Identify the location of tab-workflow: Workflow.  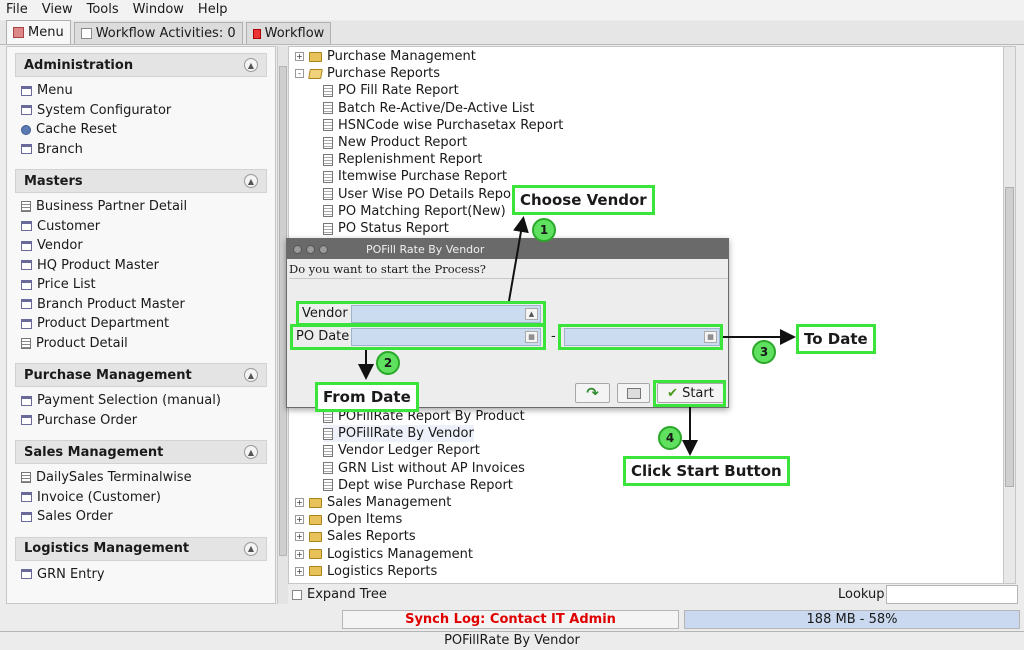
(288, 33).